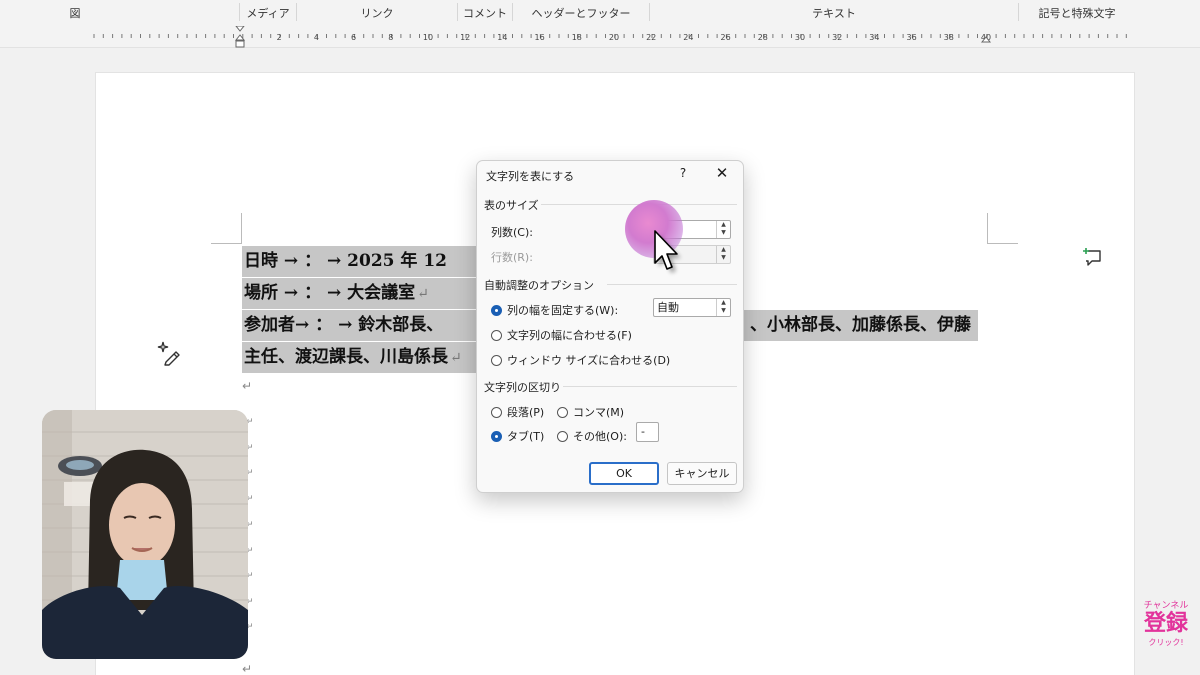 Image resolution: width=1200 pixels, height=675 pixels. I want to click on cancel-button: キャンセル, so click(702, 473).